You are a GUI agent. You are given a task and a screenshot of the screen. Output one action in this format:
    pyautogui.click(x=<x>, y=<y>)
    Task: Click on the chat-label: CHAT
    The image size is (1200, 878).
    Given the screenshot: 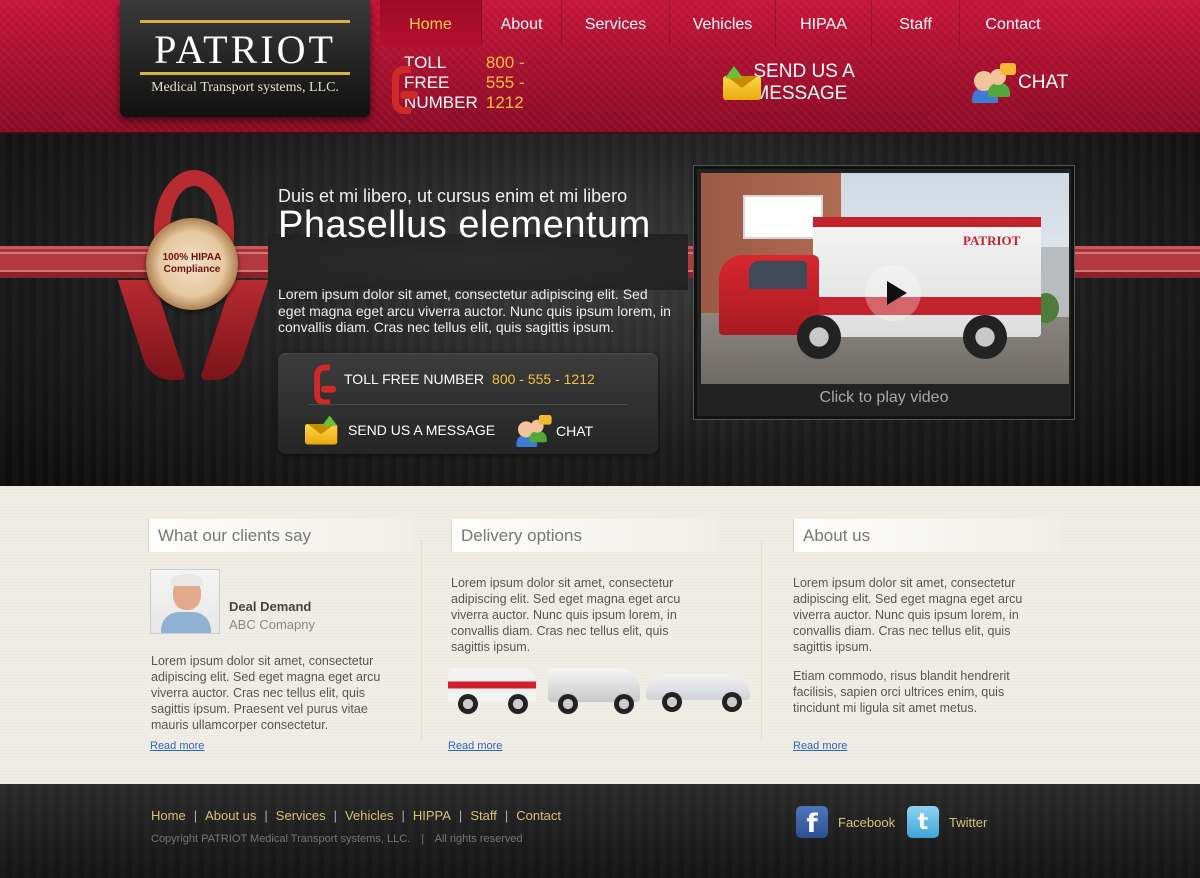 What is the action you would take?
    pyautogui.click(x=1043, y=82)
    